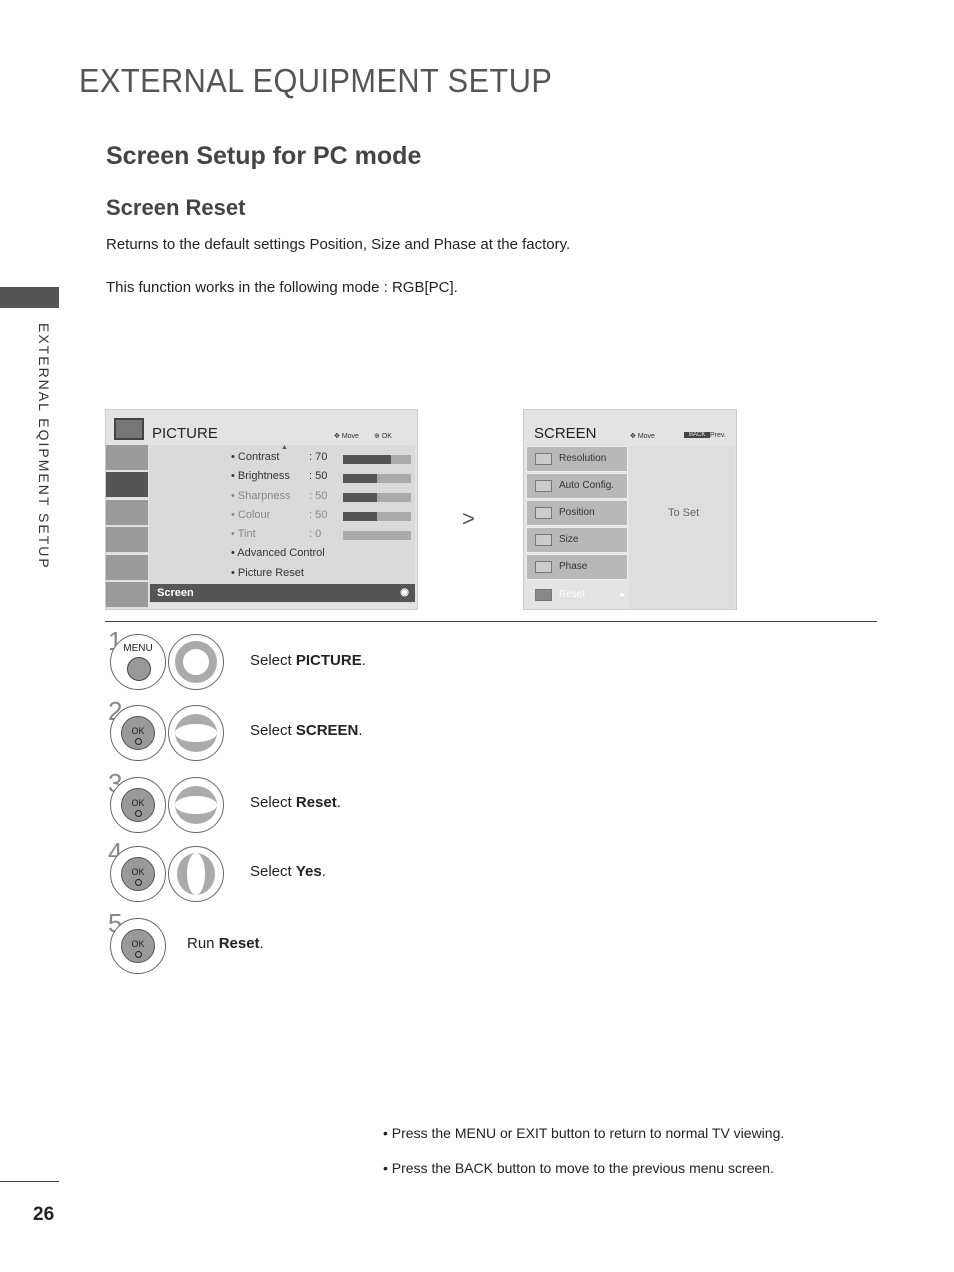  I want to click on menu-item-screen: Screen ◉, so click(282, 593).